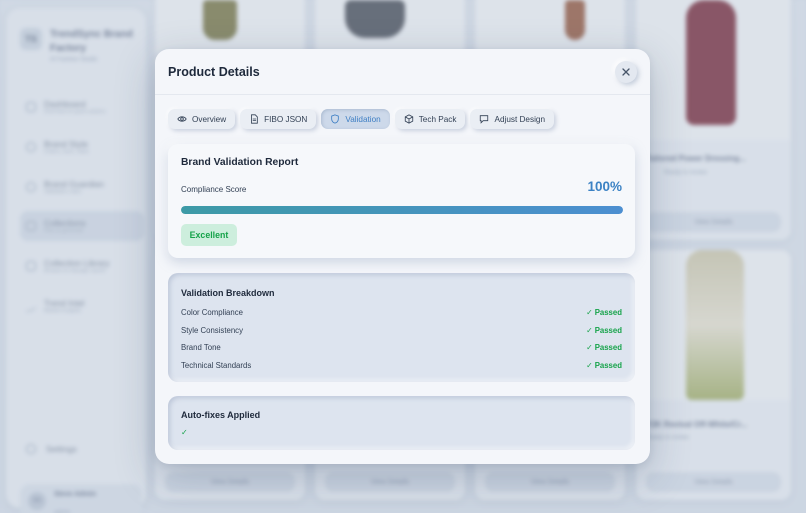  Describe the element at coordinates (201, 347) in the screenshot. I see `breakdown-label: Brand Tone` at that location.